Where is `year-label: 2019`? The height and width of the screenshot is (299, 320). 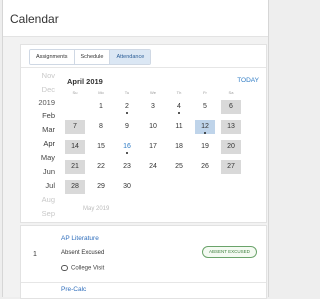 year-label: 2019 is located at coordinates (46, 102).